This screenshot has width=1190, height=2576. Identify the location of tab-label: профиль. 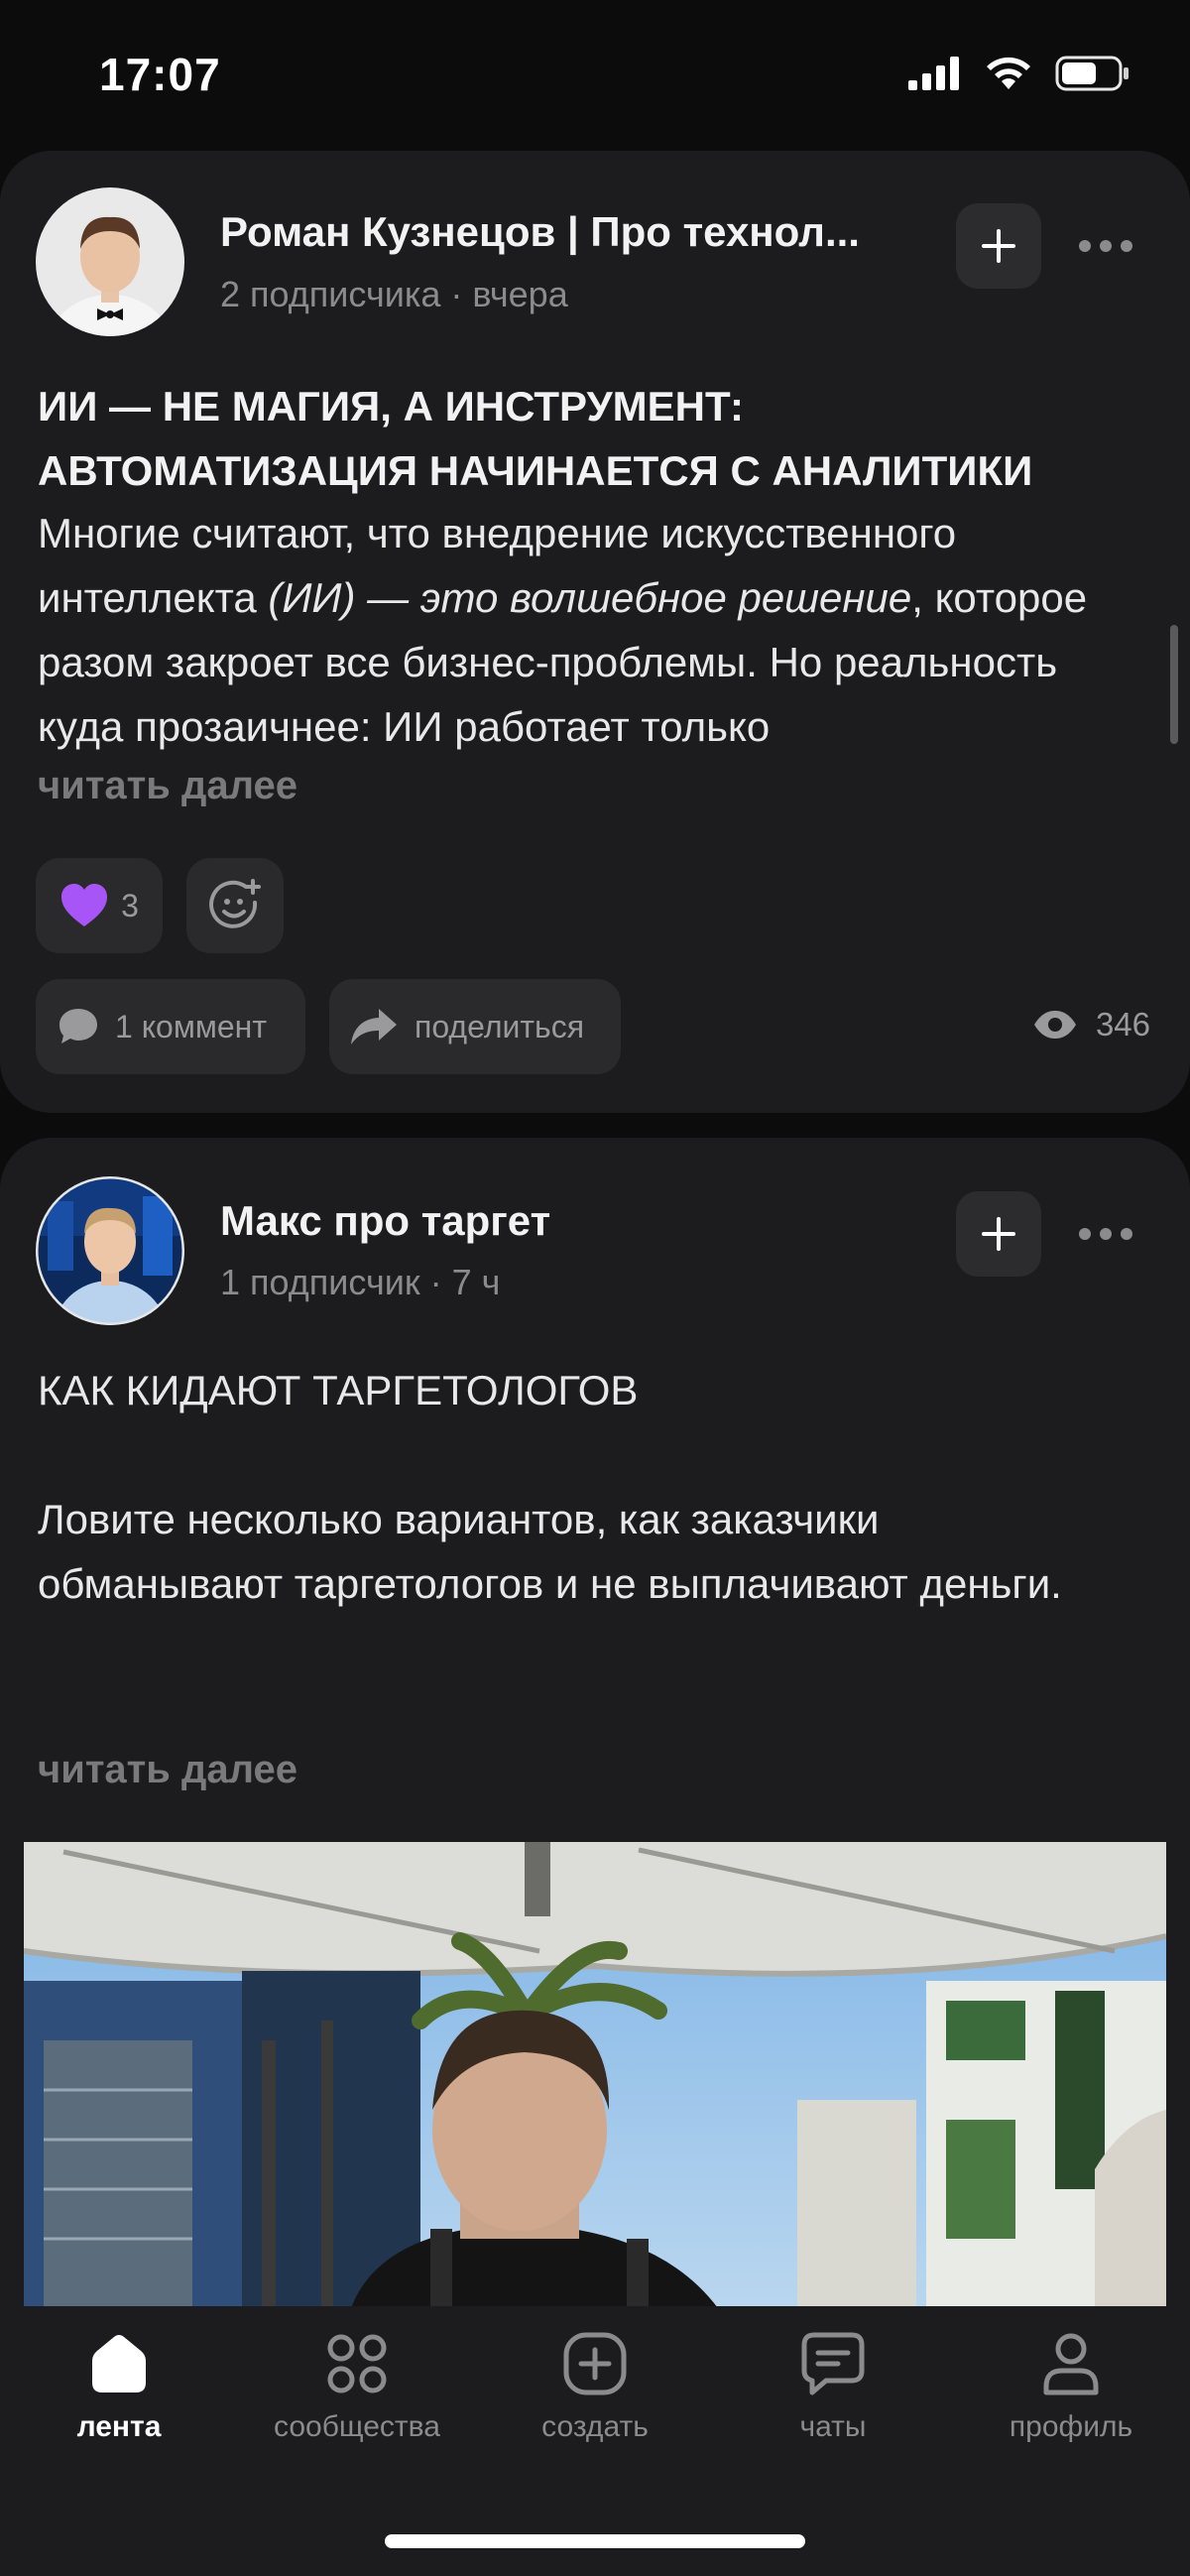
(1071, 2426).